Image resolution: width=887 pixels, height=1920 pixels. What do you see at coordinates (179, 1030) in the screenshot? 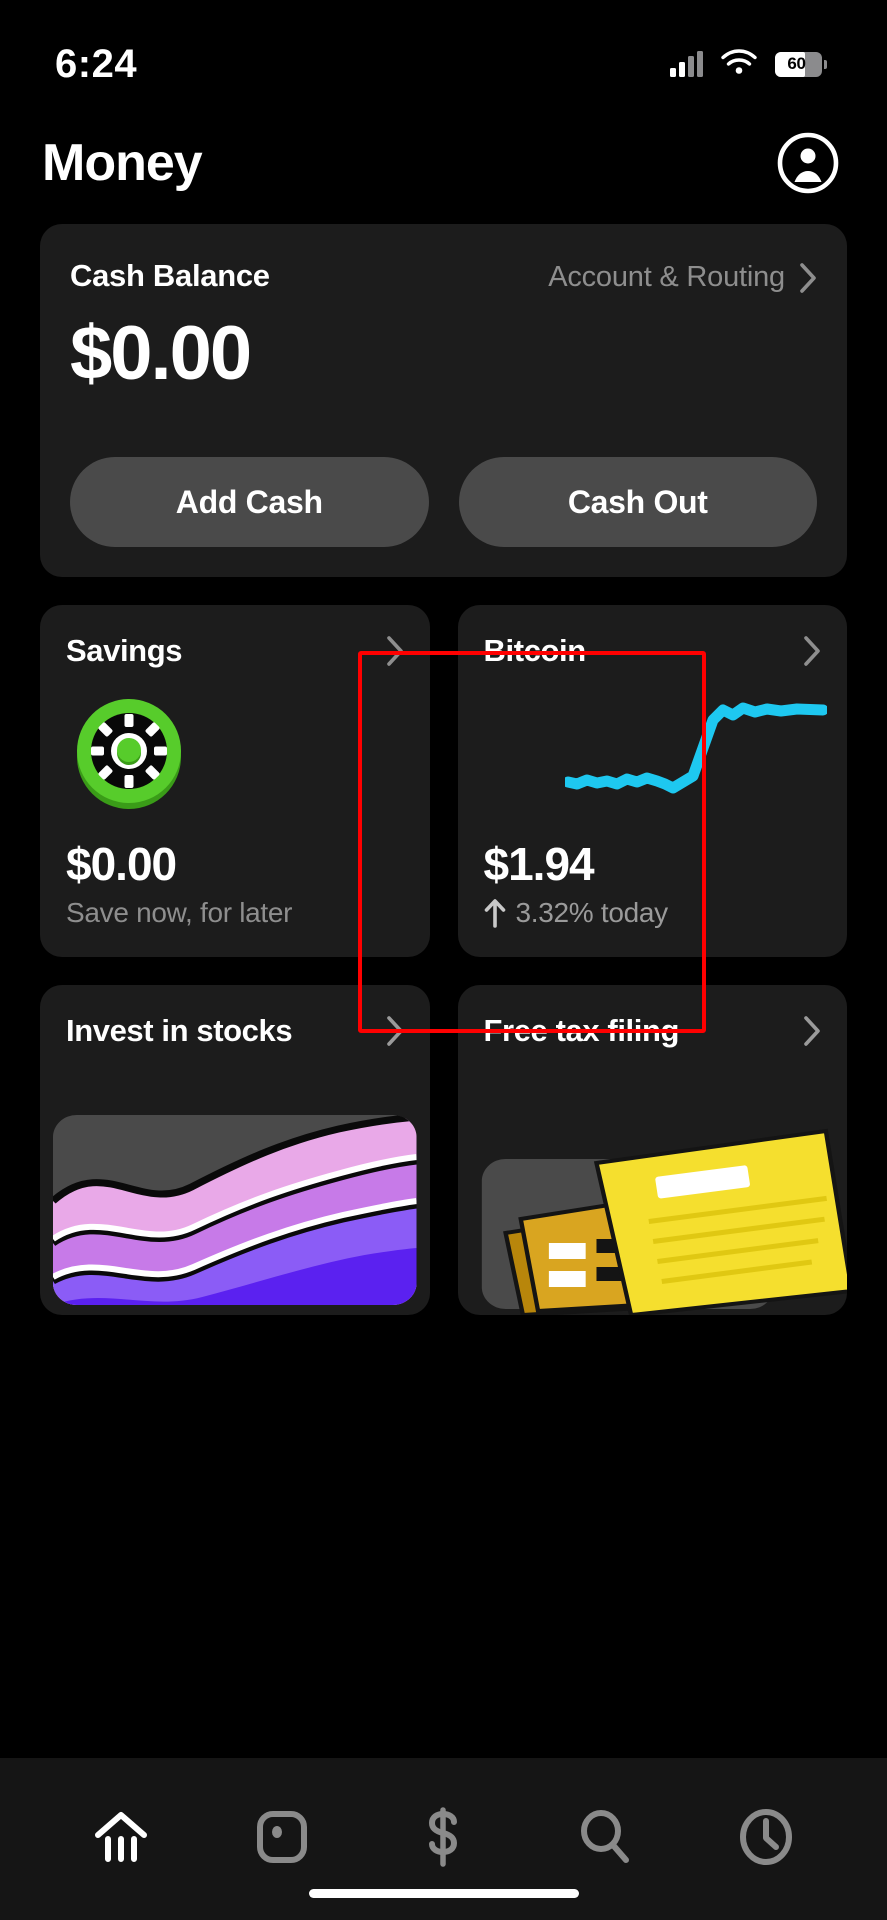
I see `invest-title: Invest in stocks` at bounding box center [179, 1030].